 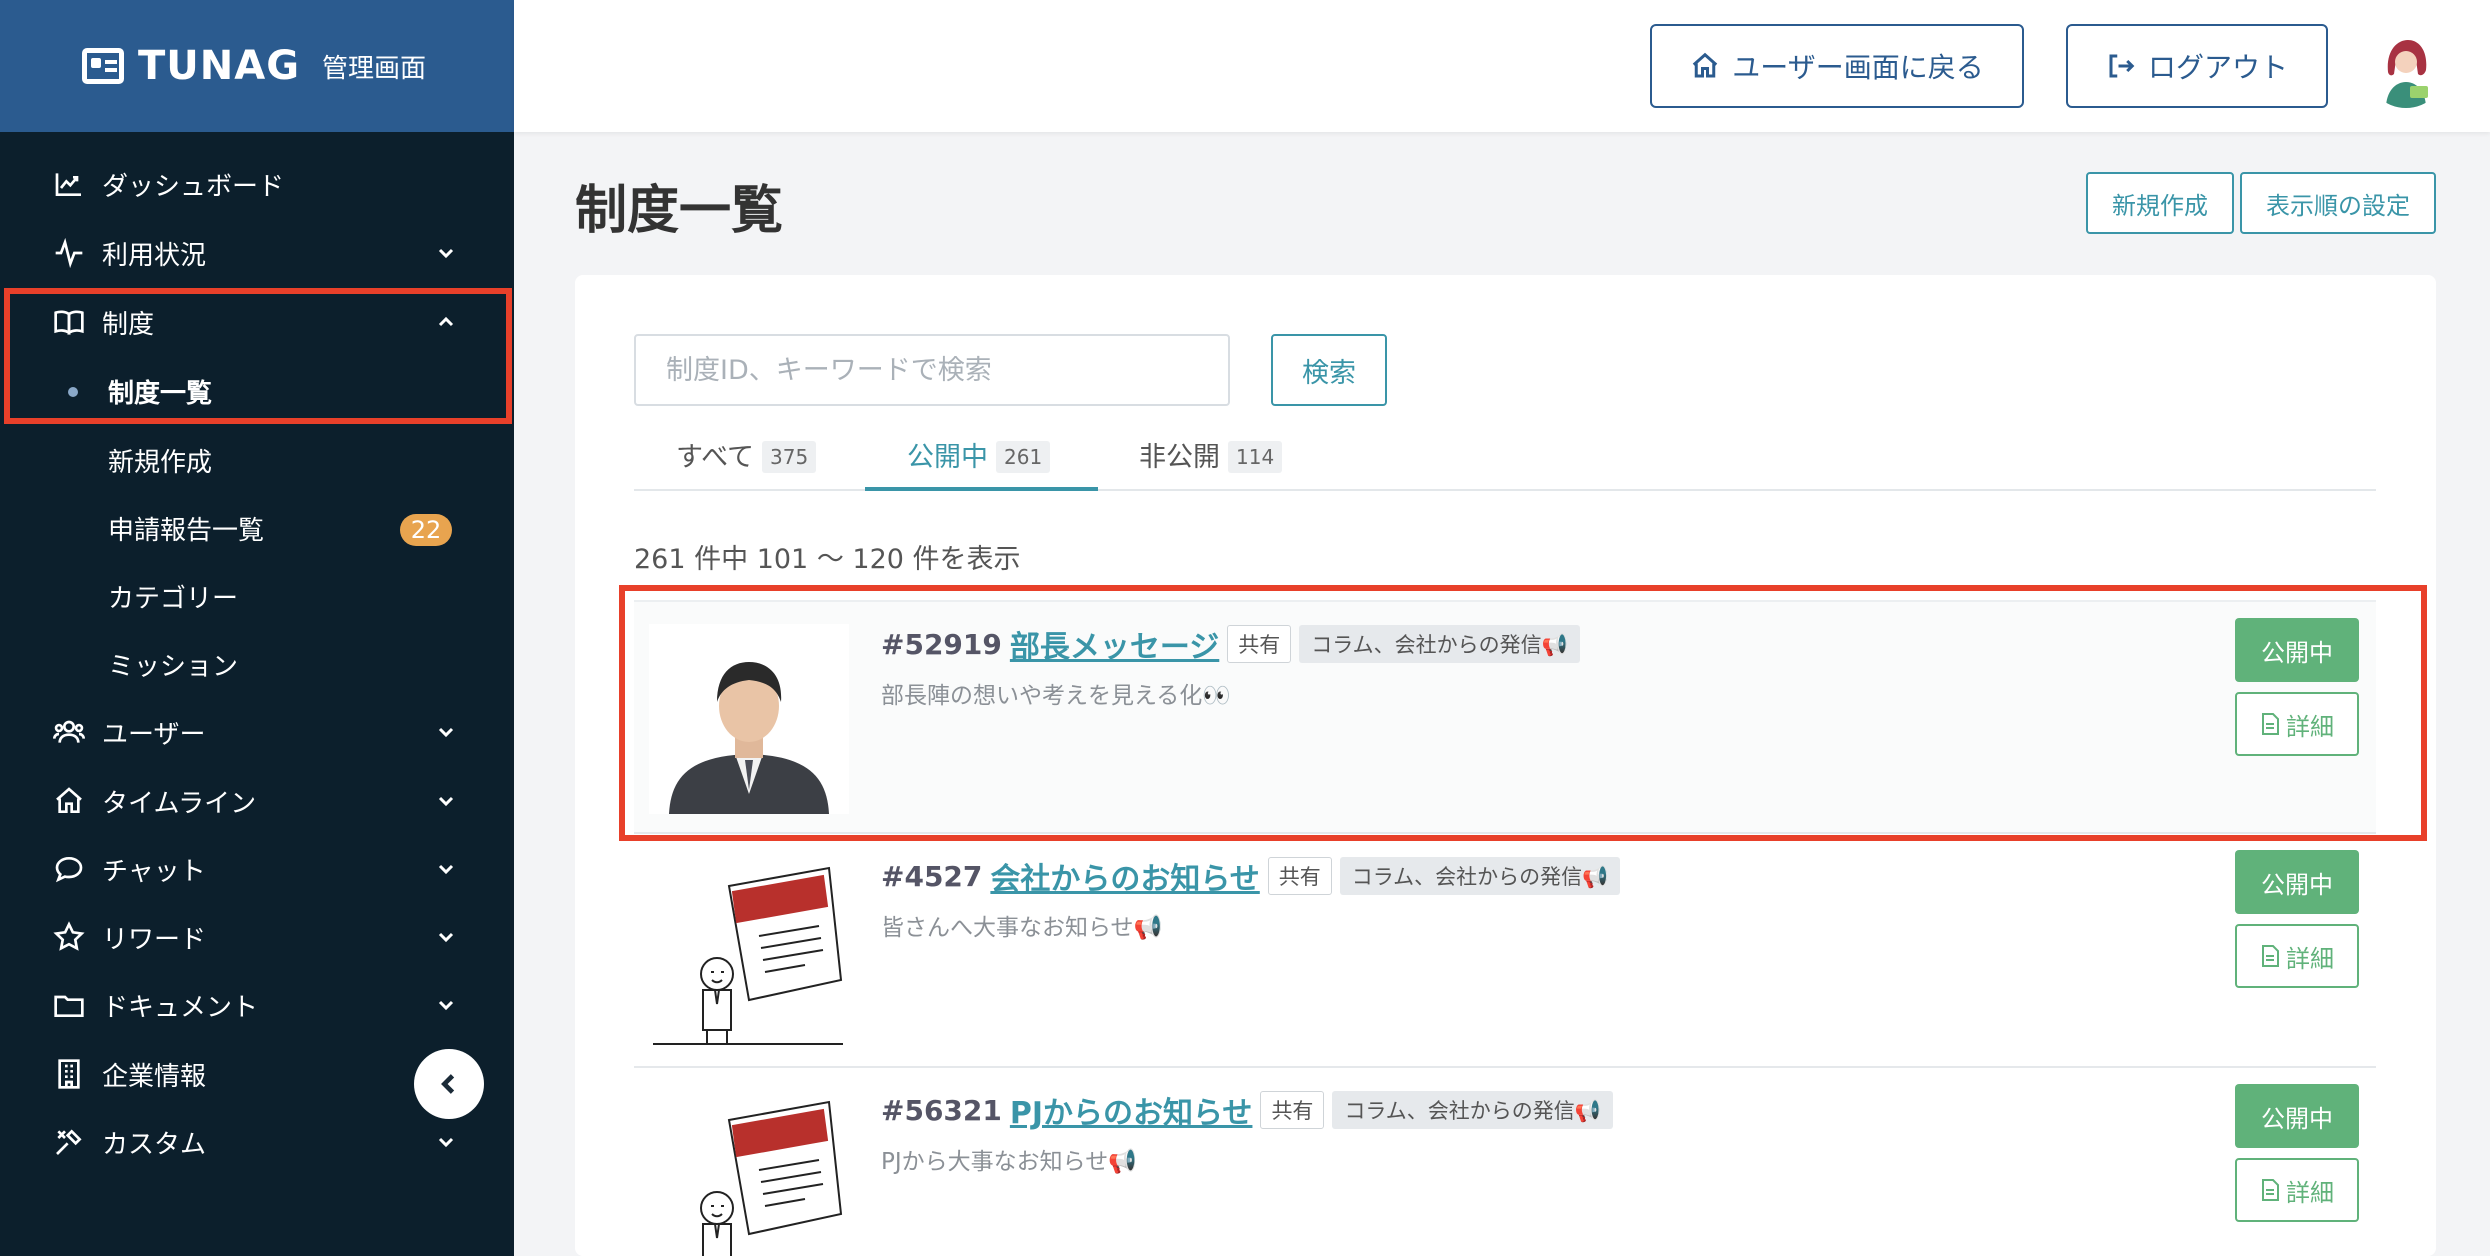 I want to click on item-description: PJから大事なお知らせ📢, so click(x=1009, y=1162).